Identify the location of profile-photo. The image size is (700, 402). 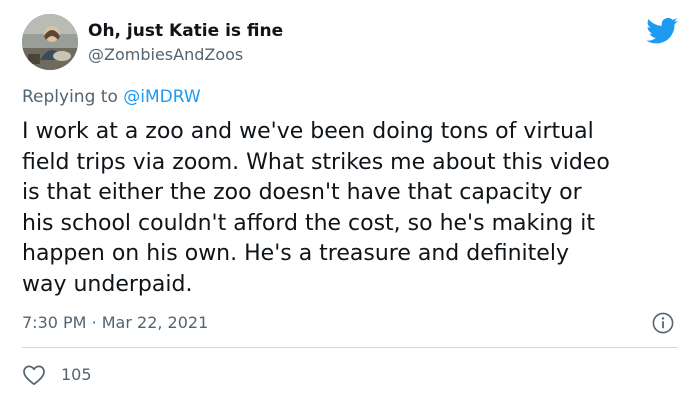
(50, 42).